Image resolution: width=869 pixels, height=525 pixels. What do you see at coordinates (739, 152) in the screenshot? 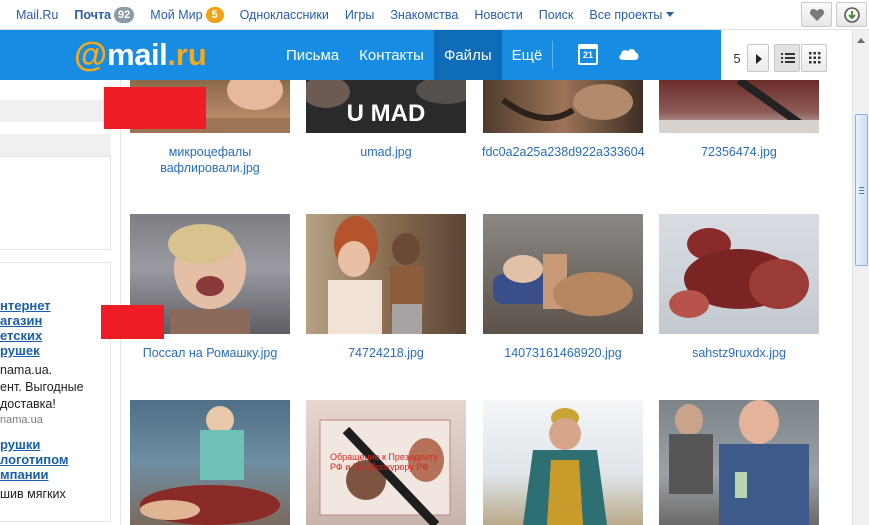
I see `file-caption: 72356474.jpg` at bounding box center [739, 152].